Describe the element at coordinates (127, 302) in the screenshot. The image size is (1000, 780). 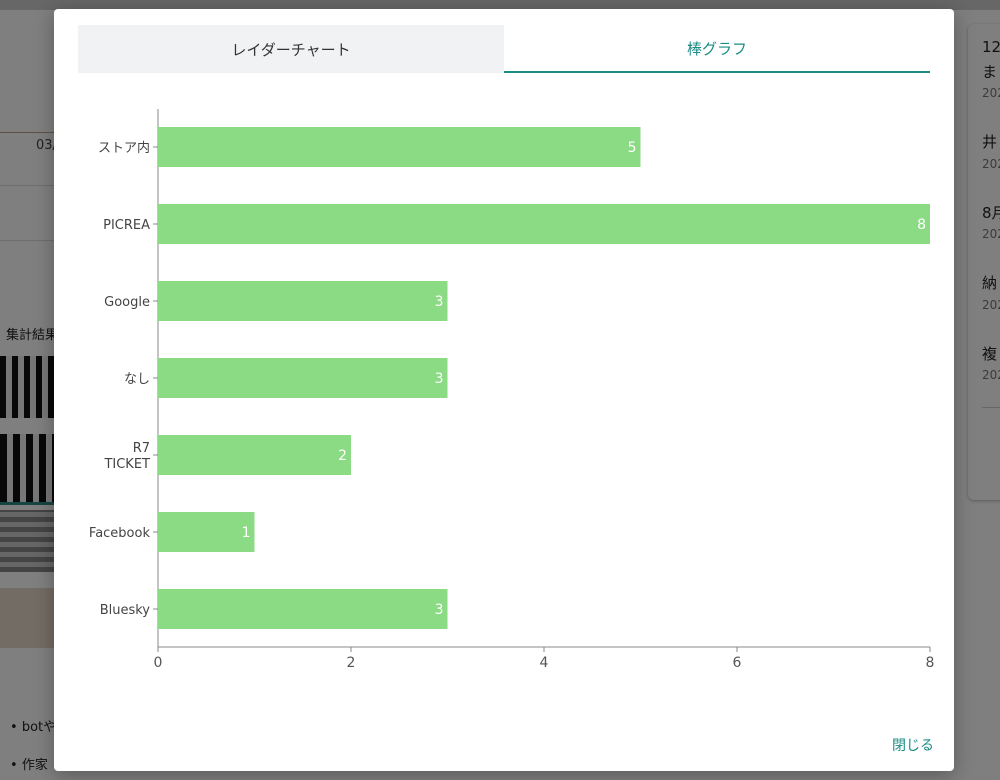
I see `category-label: Google` at that location.